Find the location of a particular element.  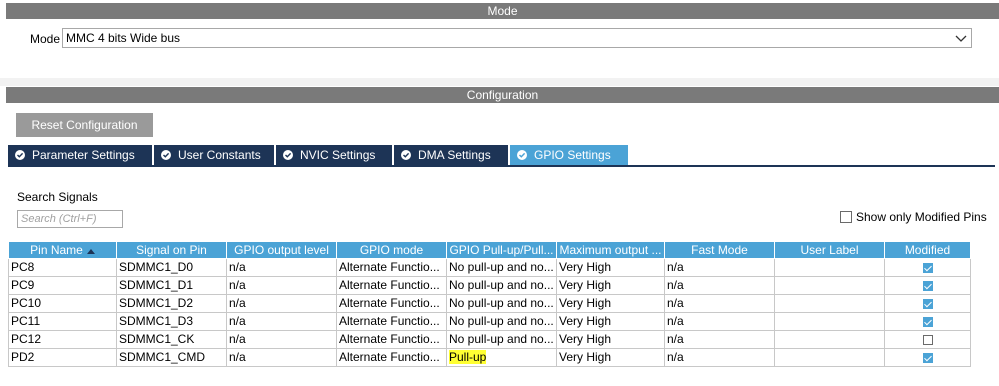

signal-cell: SDMMC1_D3 is located at coordinates (171, 321).